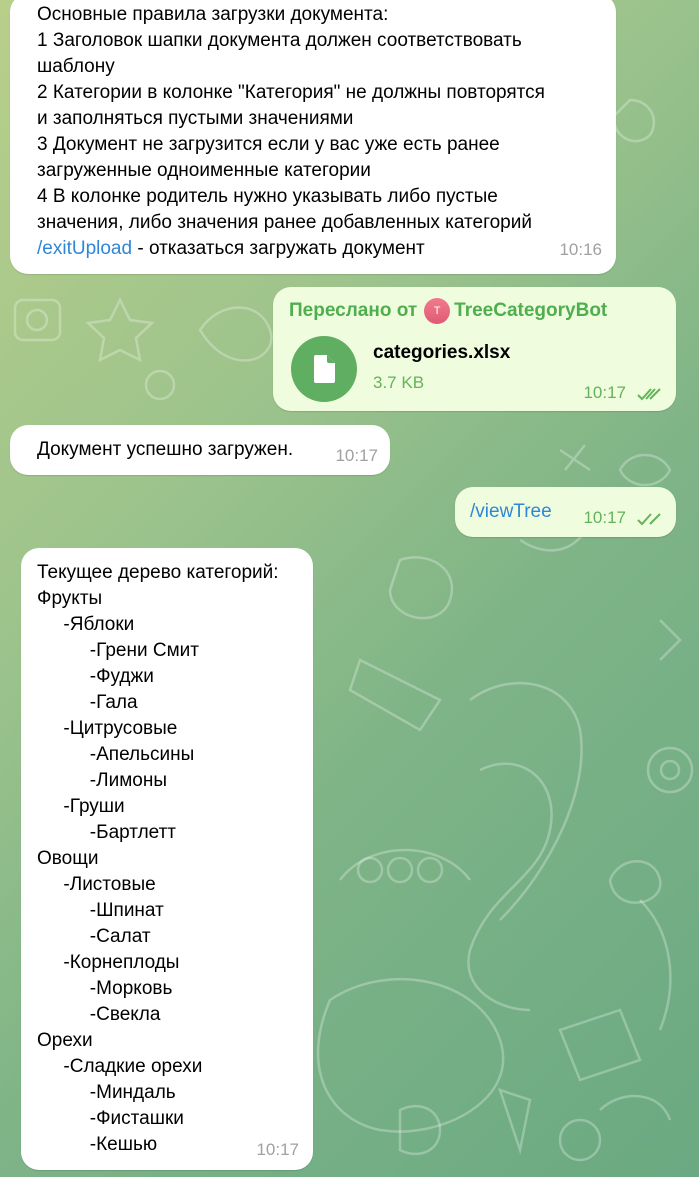  I want to click on message-upload-success: Документ успешно загружен. 10:17, so click(200, 450).